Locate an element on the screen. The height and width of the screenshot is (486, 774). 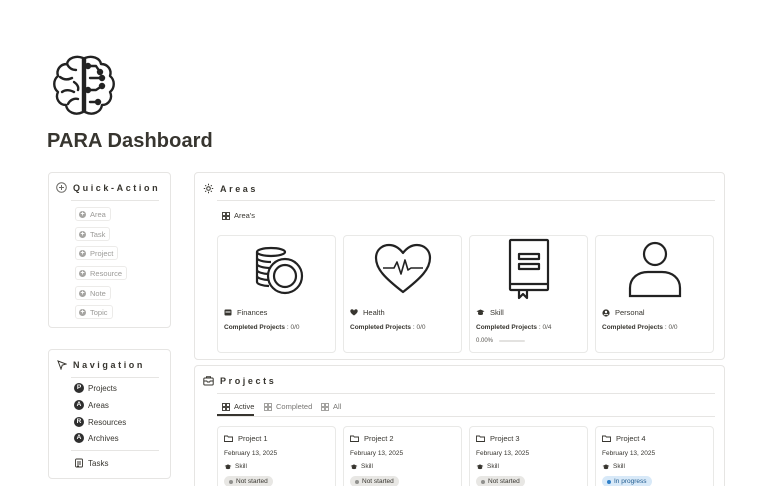
progress-indicator: 0.00% is located at coordinates (501, 341).